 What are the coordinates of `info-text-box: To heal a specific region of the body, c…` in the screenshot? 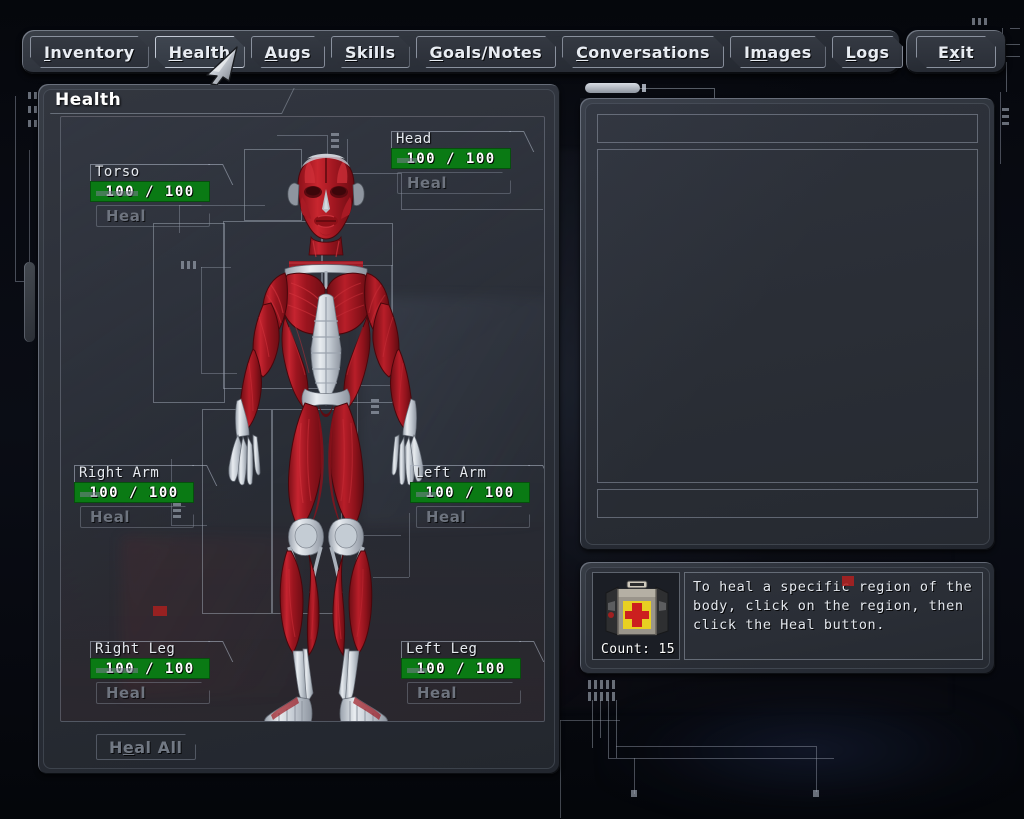 It's located at (833, 616).